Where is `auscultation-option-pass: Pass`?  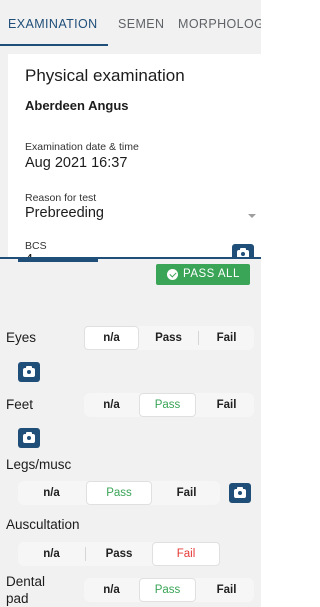 auscultation-option-pass: Pass is located at coordinates (119, 554).